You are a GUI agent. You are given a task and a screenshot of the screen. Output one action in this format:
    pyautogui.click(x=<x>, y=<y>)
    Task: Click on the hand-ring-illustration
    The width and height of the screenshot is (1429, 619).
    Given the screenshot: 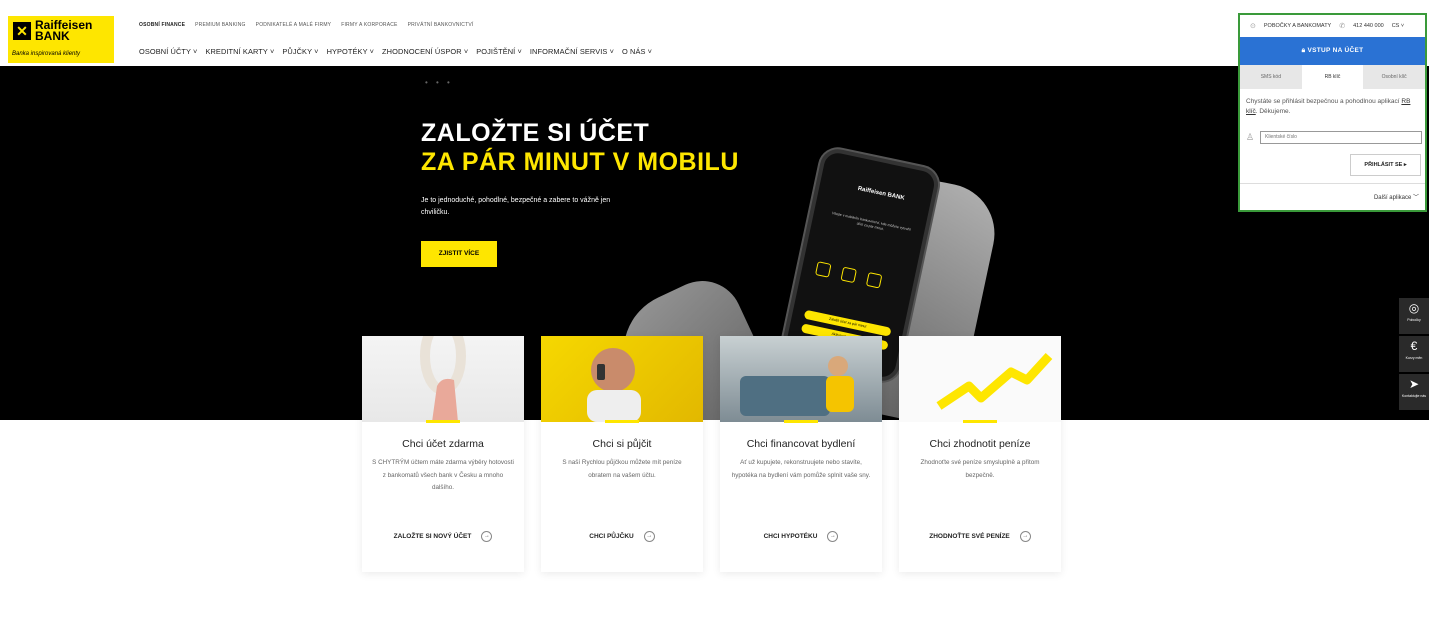 What is the action you would take?
    pyautogui.click(x=443, y=379)
    